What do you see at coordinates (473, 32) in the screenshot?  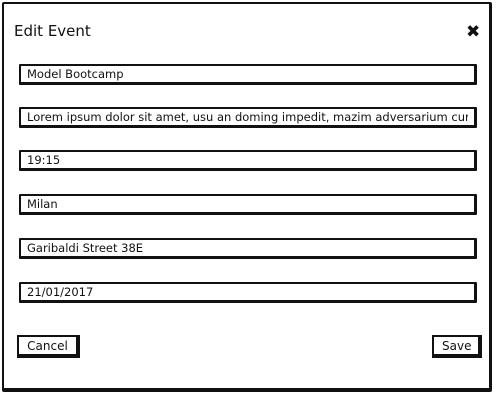 I see `close-icon: ✖` at bounding box center [473, 32].